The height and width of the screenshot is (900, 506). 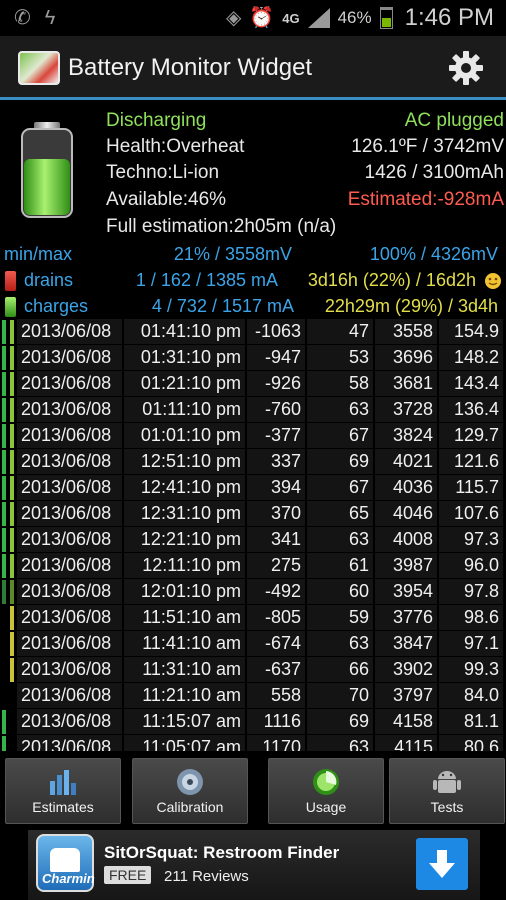 What do you see at coordinates (340, 435) in the screenshot?
I see `log-percent: 67` at bounding box center [340, 435].